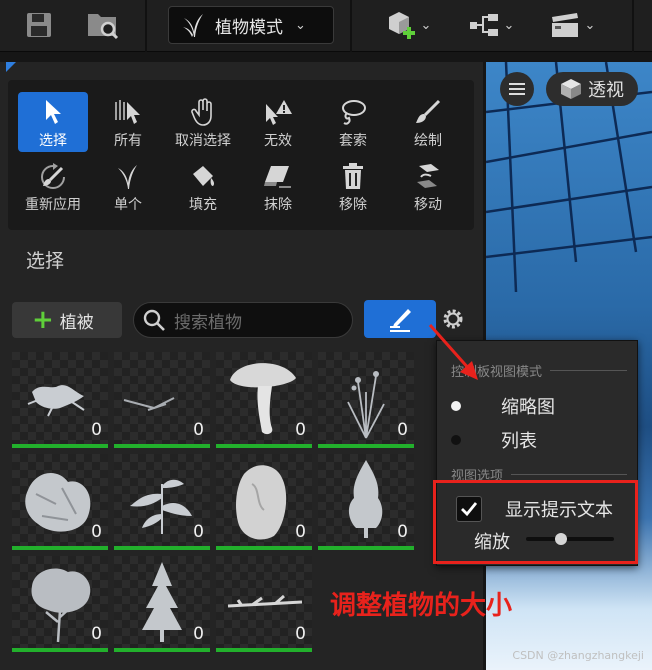 This screenshot has height=670, width=652. I want to click on viewport-menu-button, so click(517, 89).